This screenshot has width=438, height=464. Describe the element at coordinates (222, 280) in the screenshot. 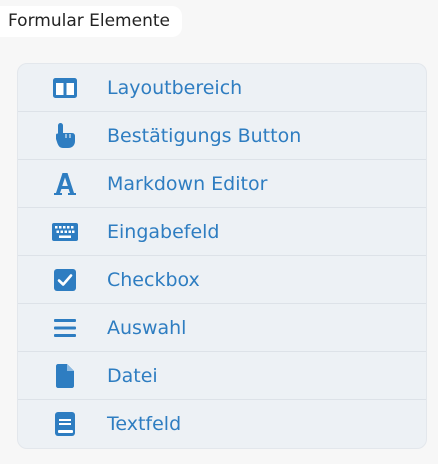

I see `element-item-checkbox: Checkbox` at that location.